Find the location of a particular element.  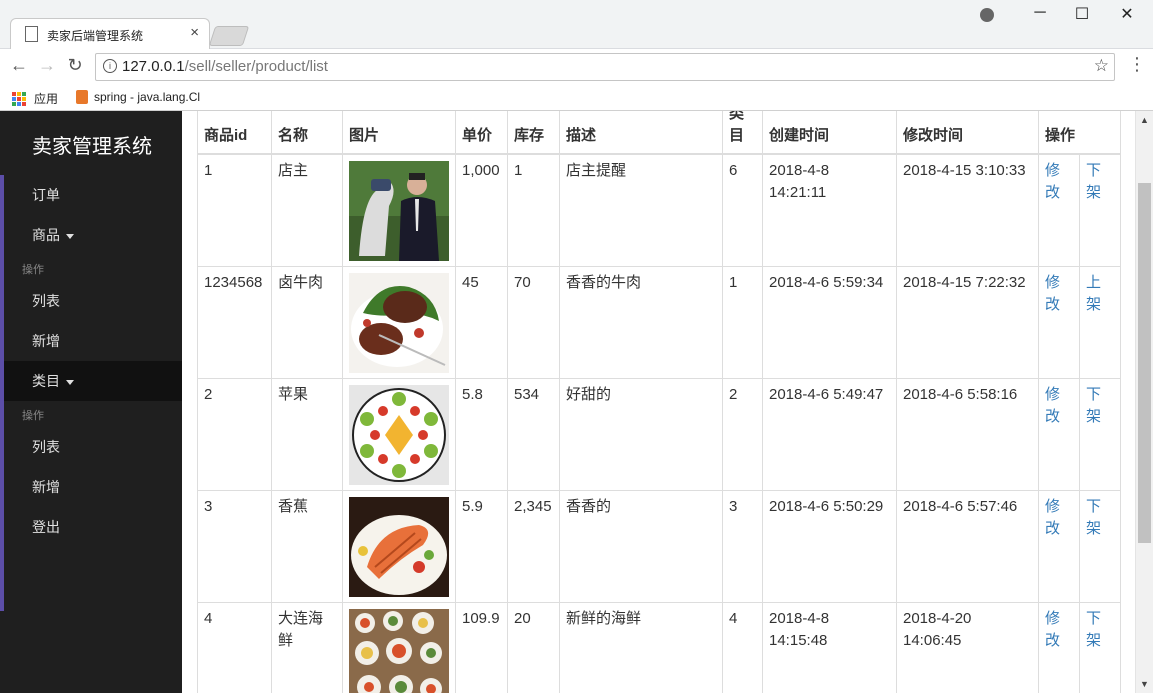

cell-stock: 70 is located at coordinates (533, 322).